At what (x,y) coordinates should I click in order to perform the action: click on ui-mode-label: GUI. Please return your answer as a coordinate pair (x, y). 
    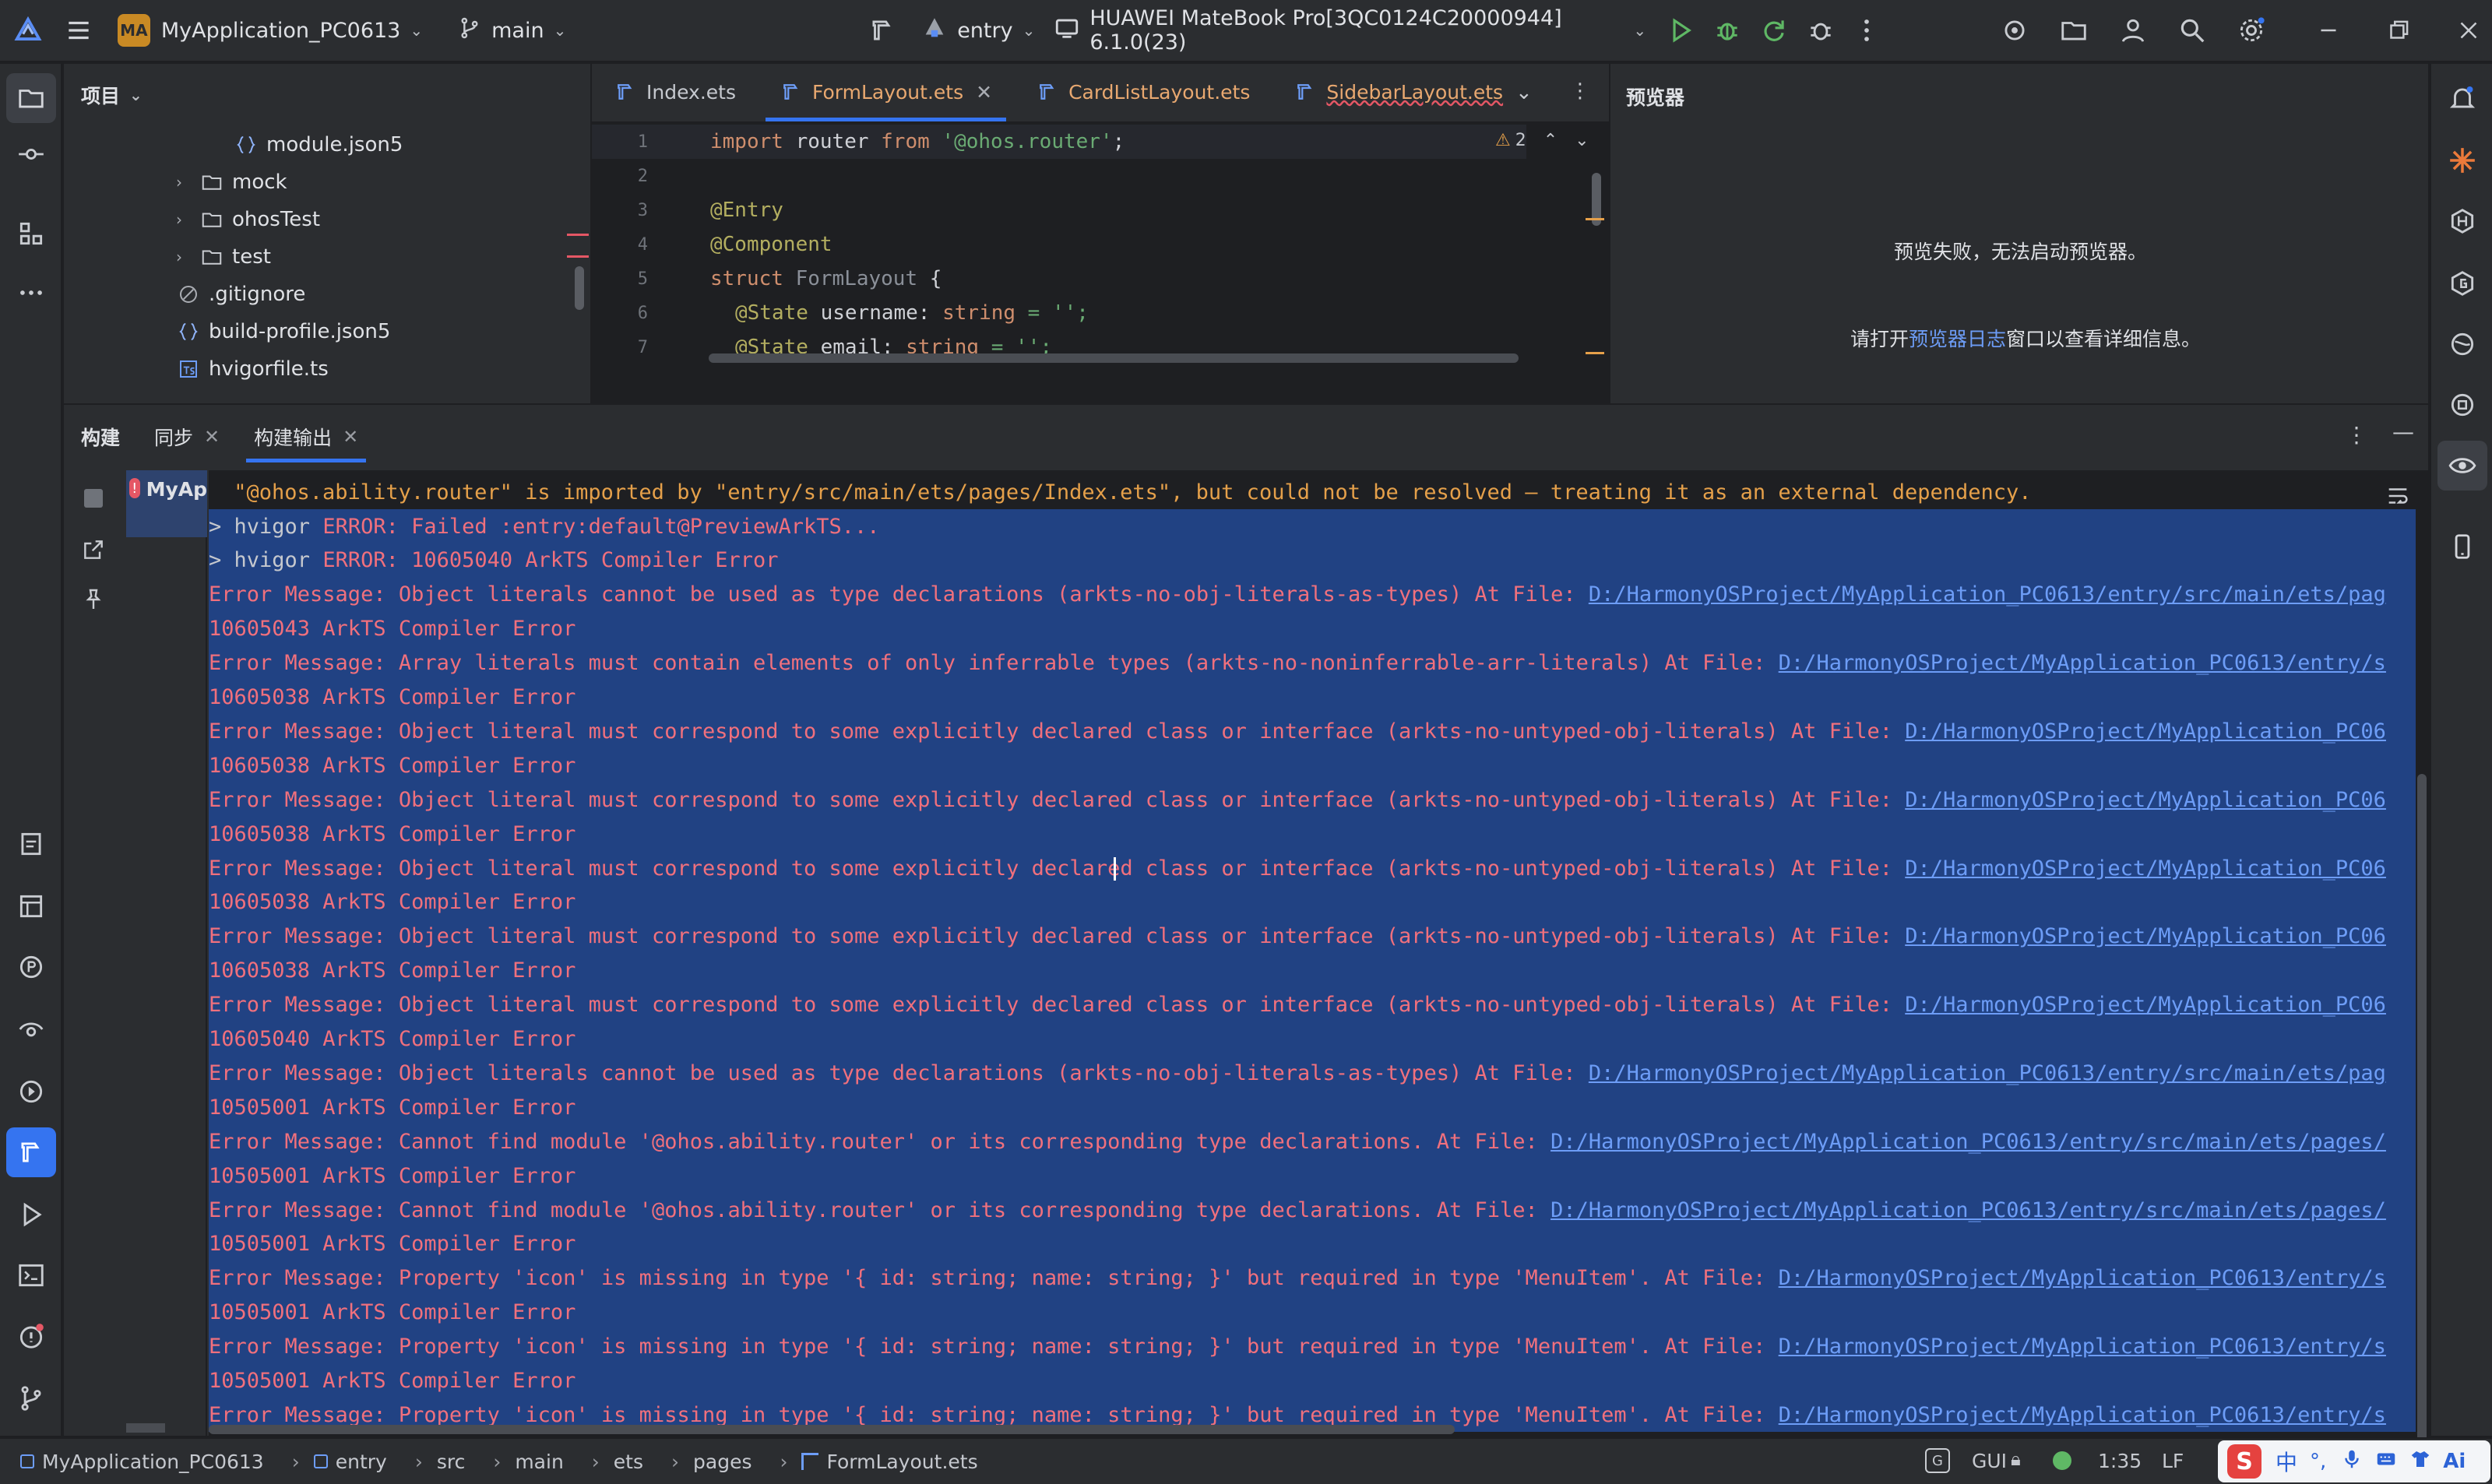
    Looking at the image, I should click on (1989, 1461).